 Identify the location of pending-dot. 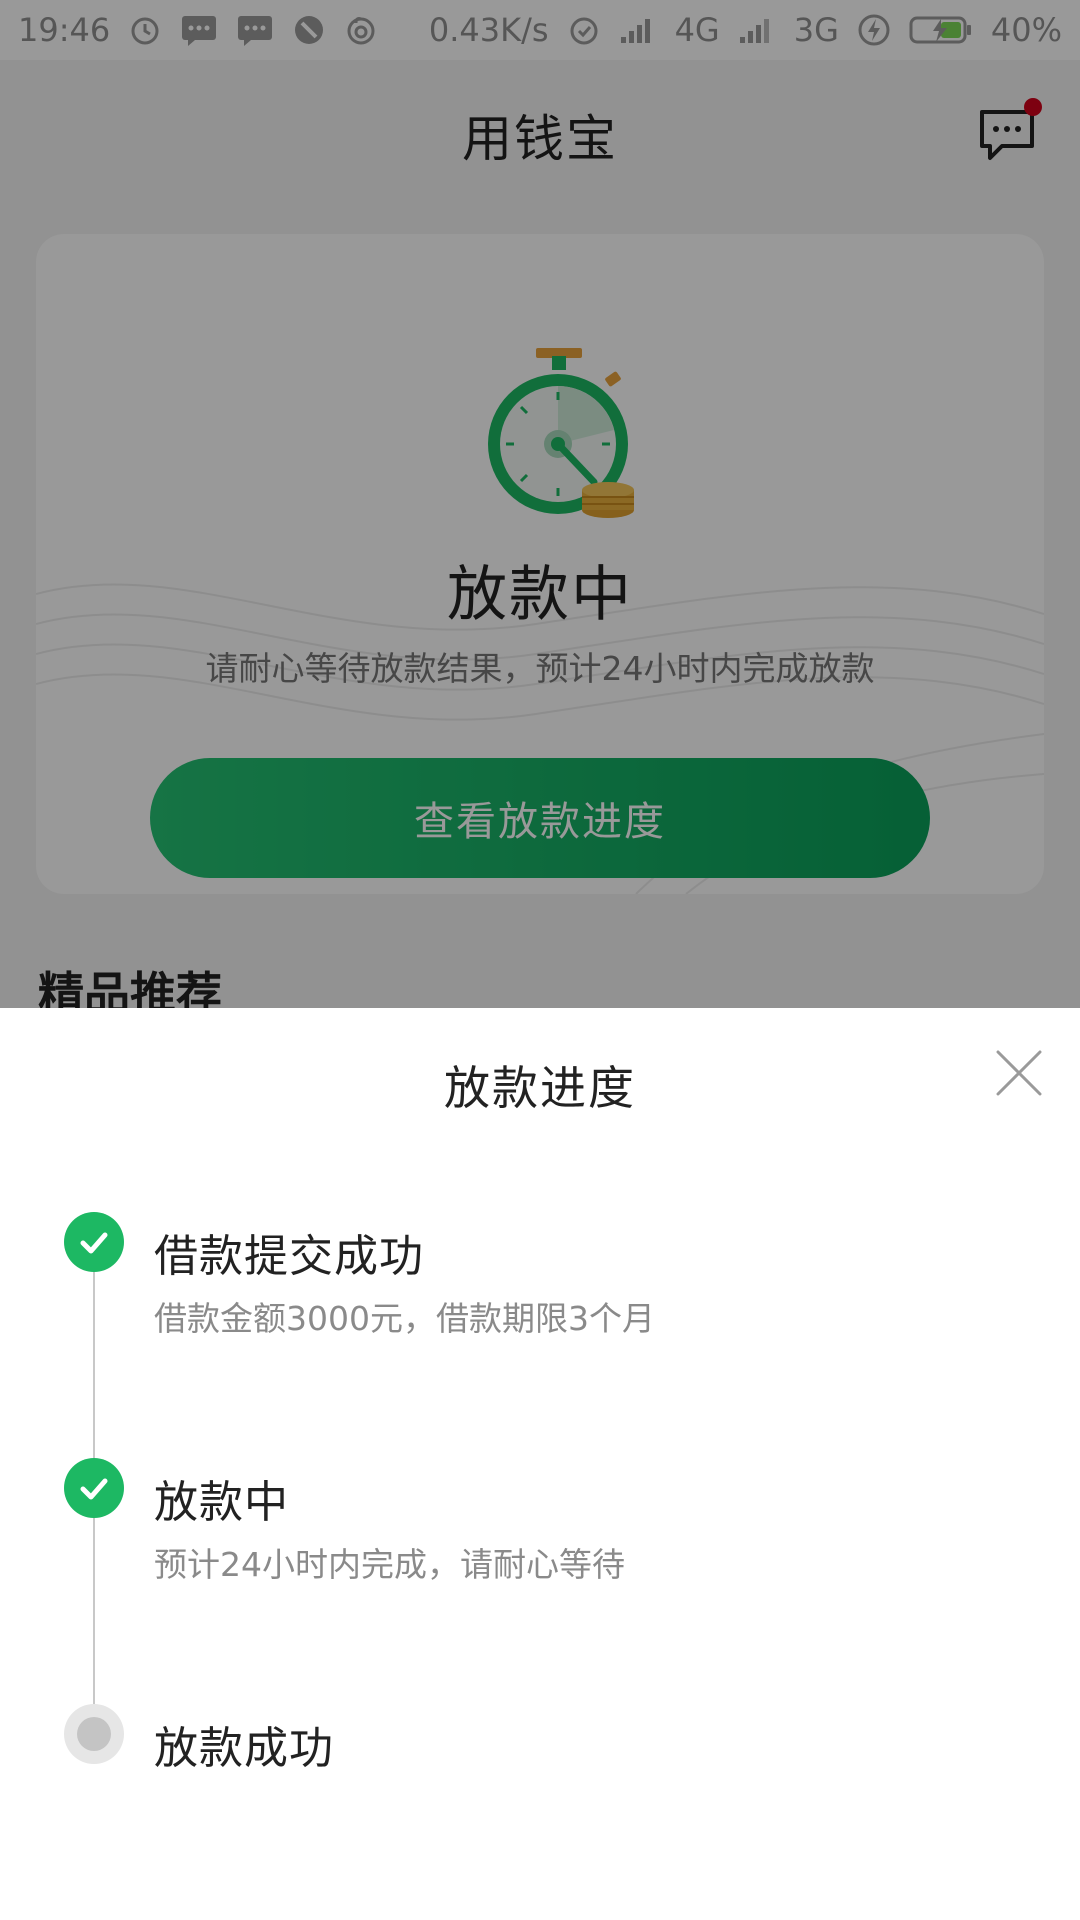
(94, 1734).